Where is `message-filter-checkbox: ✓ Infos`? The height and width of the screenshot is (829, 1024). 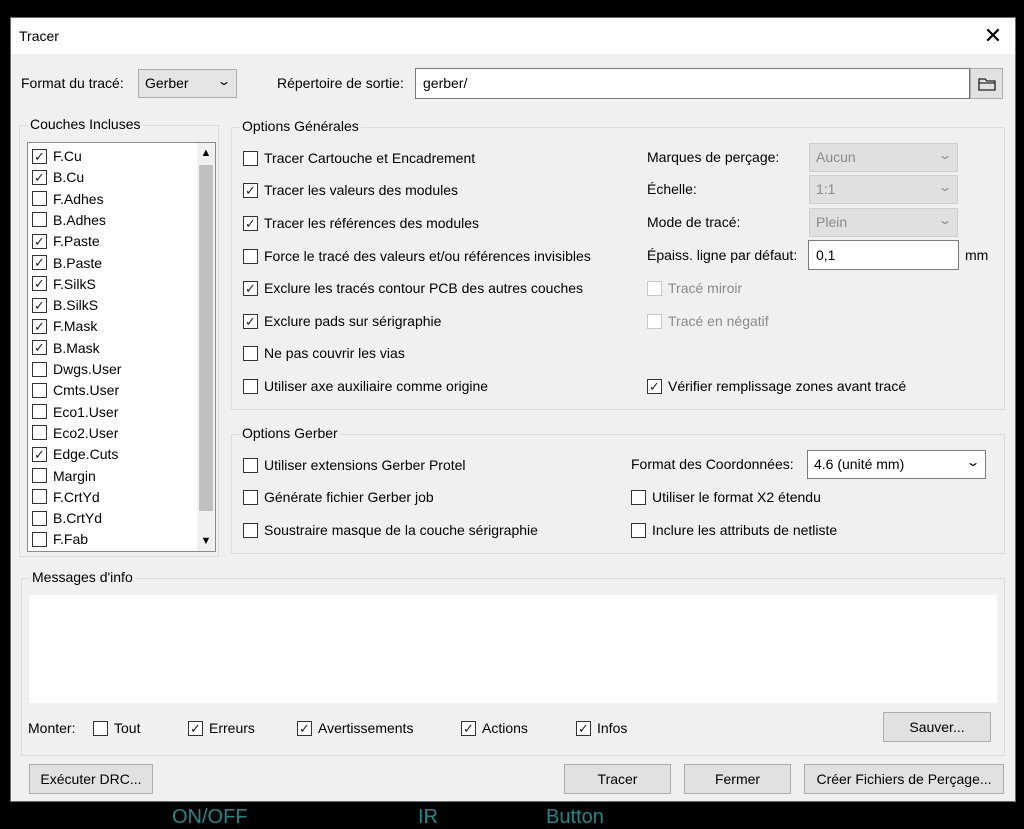
message-filter-checkbox: ✓ Infos is located at coordinates (601, 728).